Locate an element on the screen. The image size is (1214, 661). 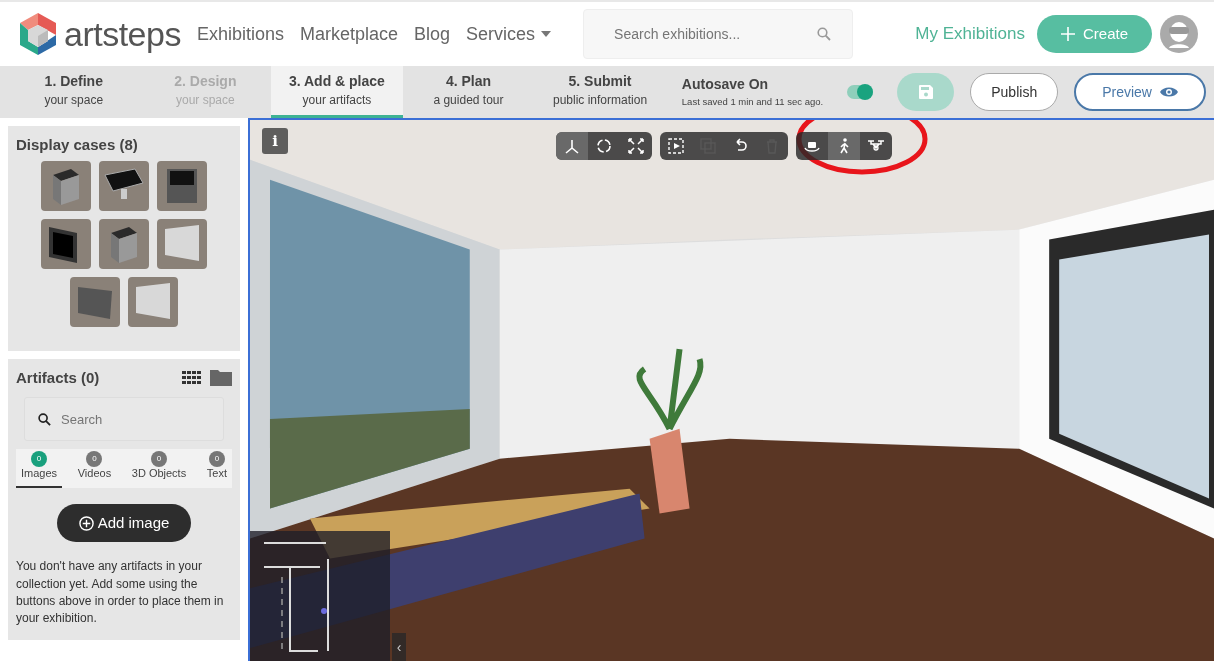
nav-link: Marketplace is located at coordinates (349, 34).